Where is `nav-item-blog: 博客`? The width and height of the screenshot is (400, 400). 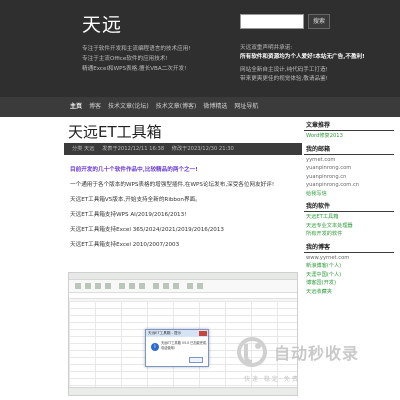 nav-item-blog: 博客 is located at coordinates (95, 107).